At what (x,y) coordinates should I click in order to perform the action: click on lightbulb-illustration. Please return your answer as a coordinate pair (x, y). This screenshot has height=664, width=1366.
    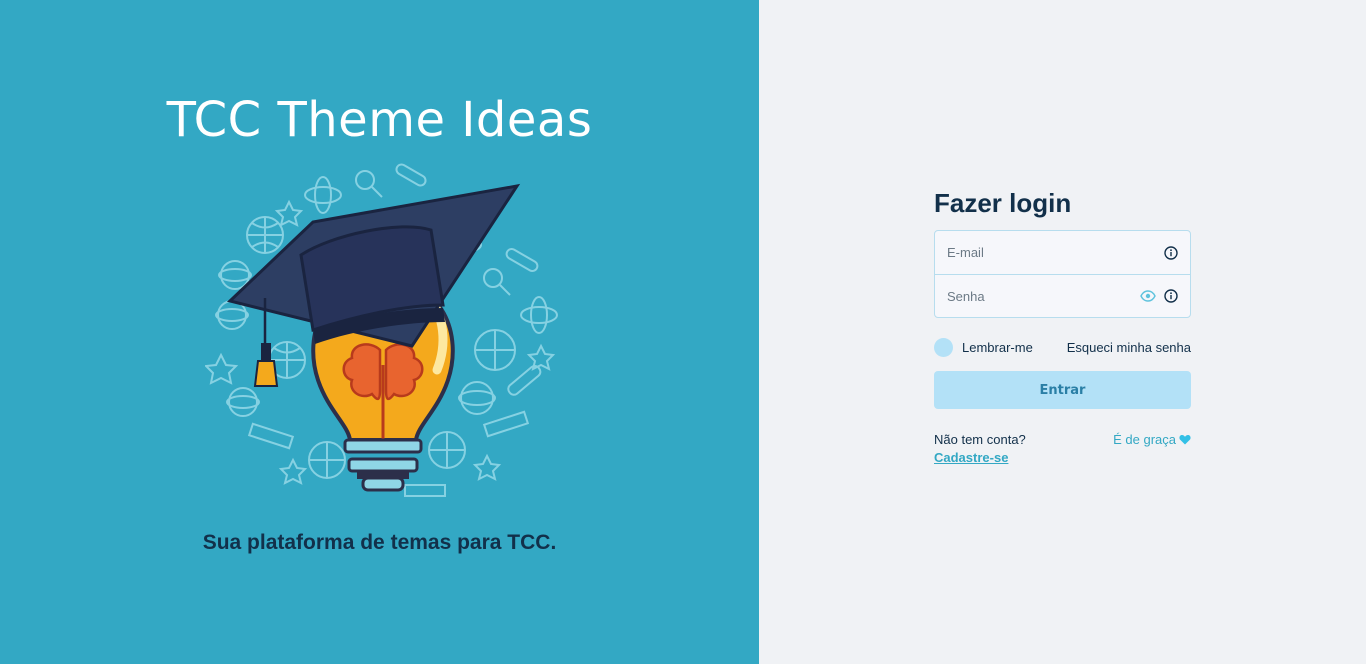
    Looking at the image, I should click on (381, 330).